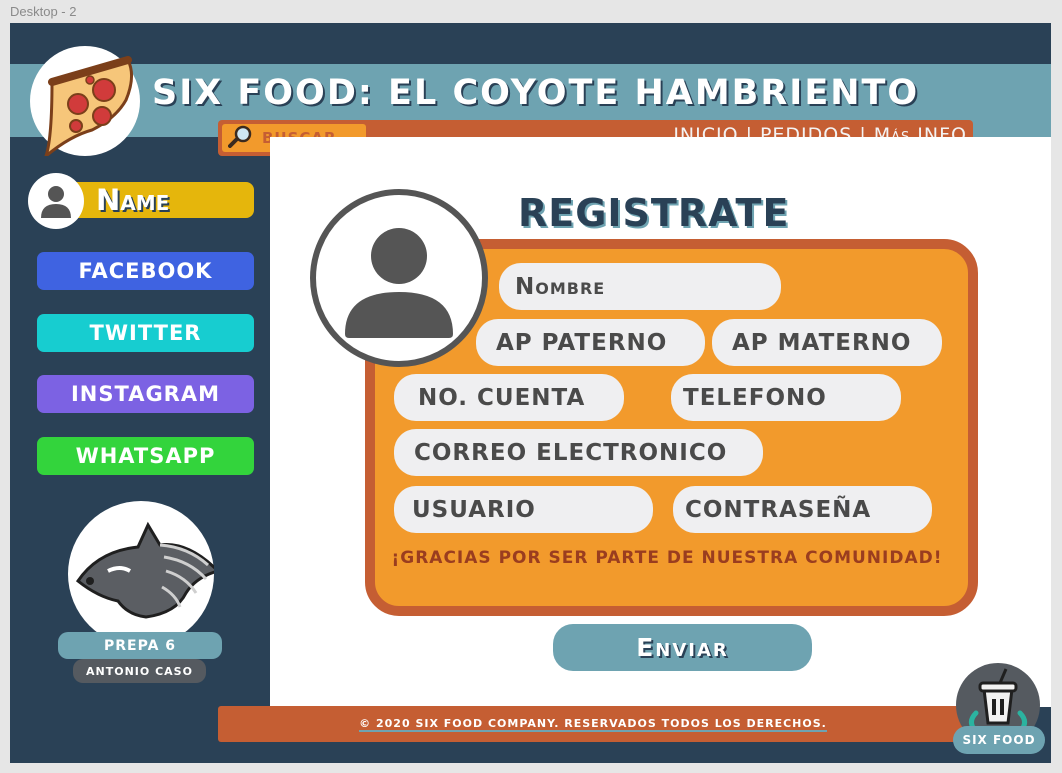 This screenshot has height=773, width=1062. What do you see at coordinates (144, 574) in the screenshot?
I see `wolf-mascot-icon` at bounding box center [144, 574].